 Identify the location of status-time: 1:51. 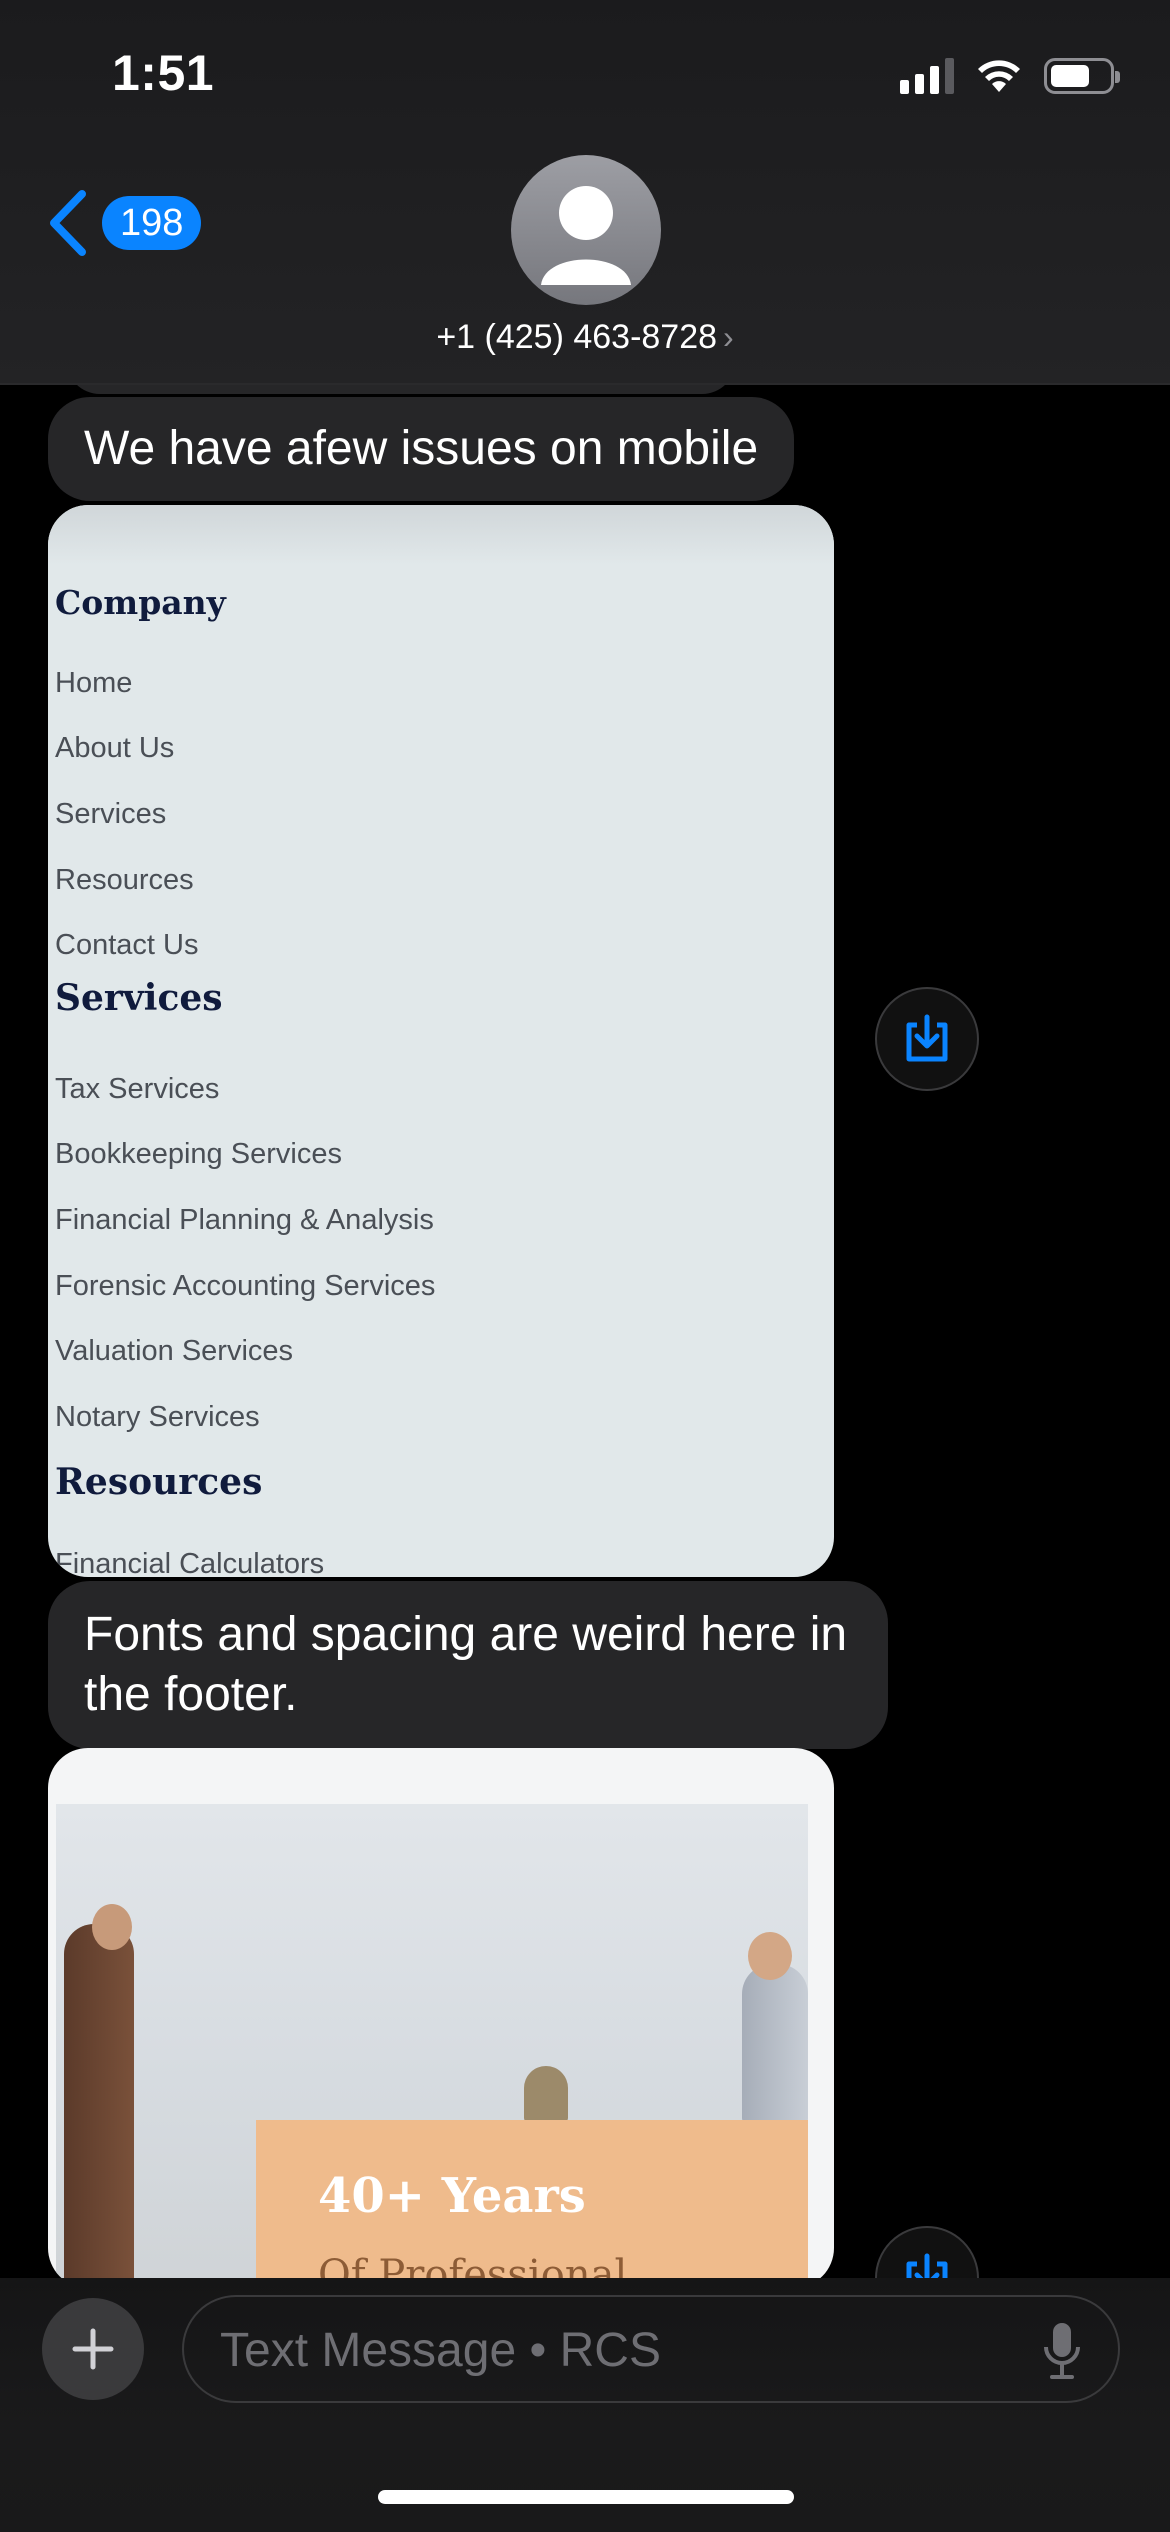
(163, 73).